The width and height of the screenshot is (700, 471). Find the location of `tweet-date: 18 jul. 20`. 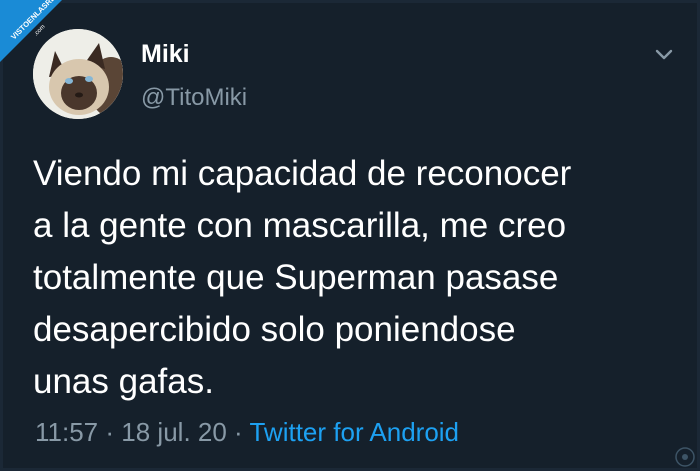

tweet-date: 18 jul. 20 is located at coordinates (174, 432).